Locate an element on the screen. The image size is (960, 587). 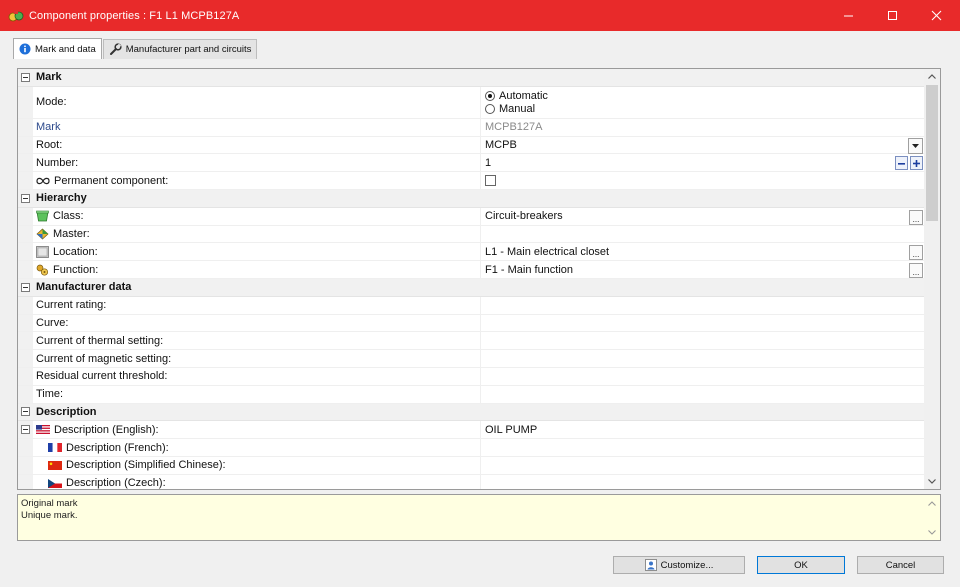
mode-automatic-radio: Automatic is located at coordinates (516, 95).